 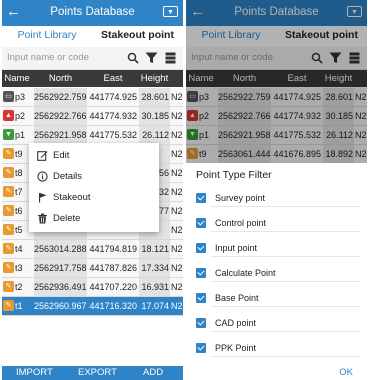 What do you see at coordinates (113, 135) in the screenshot?
I see `east-value: 441775.532` at bounding box center [113, 135].